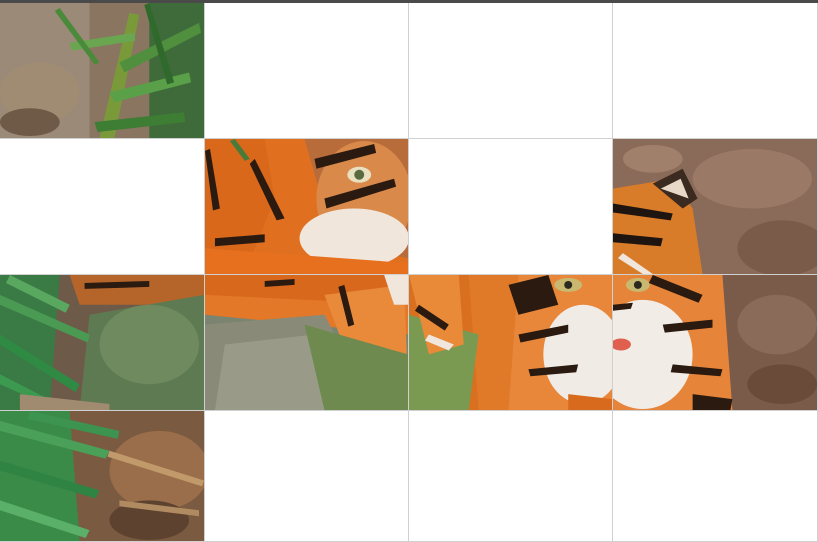 The width and height of the screenshot is (818, 542). I want to click on puzzle-tile-r0-c3, so click(715, 71).